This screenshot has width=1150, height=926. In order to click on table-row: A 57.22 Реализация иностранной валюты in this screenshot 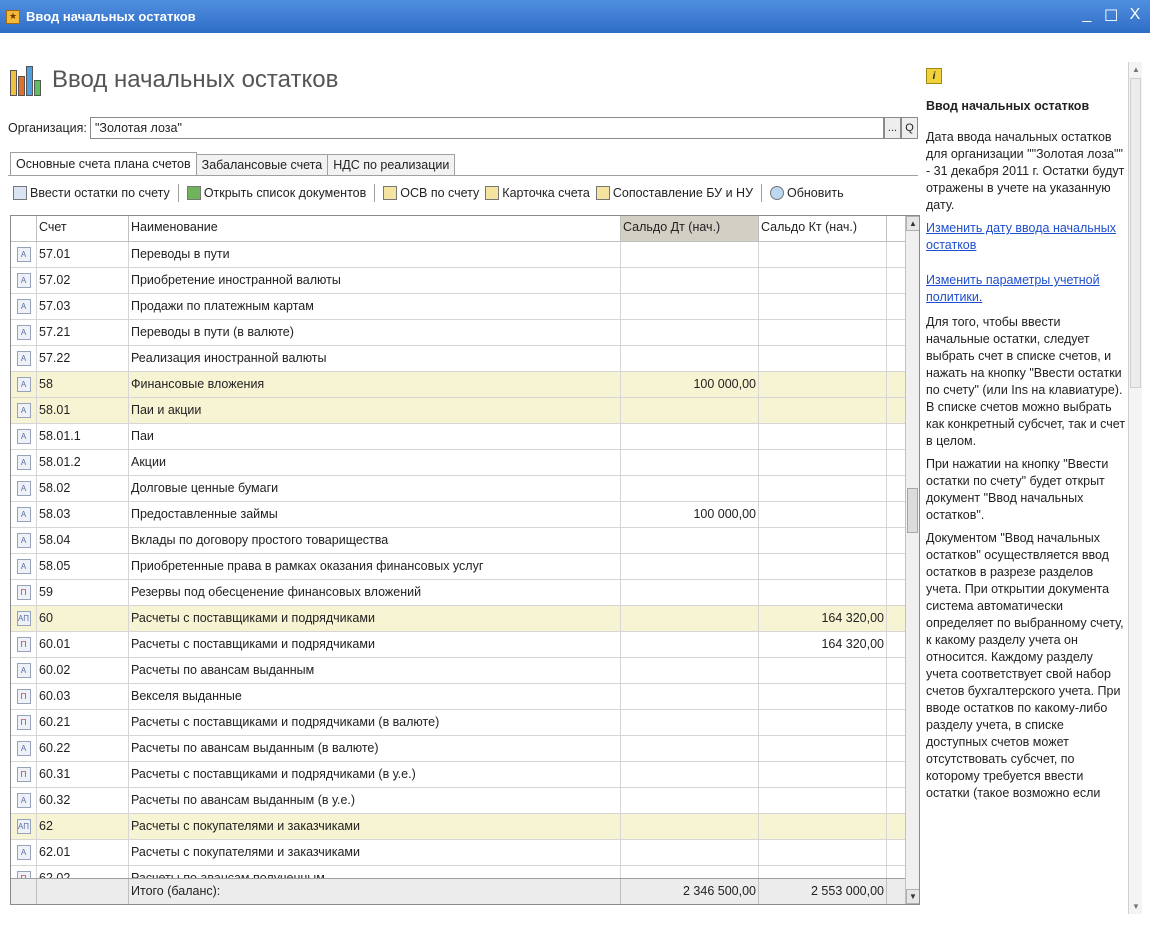, I will do `click(465, 359)`.